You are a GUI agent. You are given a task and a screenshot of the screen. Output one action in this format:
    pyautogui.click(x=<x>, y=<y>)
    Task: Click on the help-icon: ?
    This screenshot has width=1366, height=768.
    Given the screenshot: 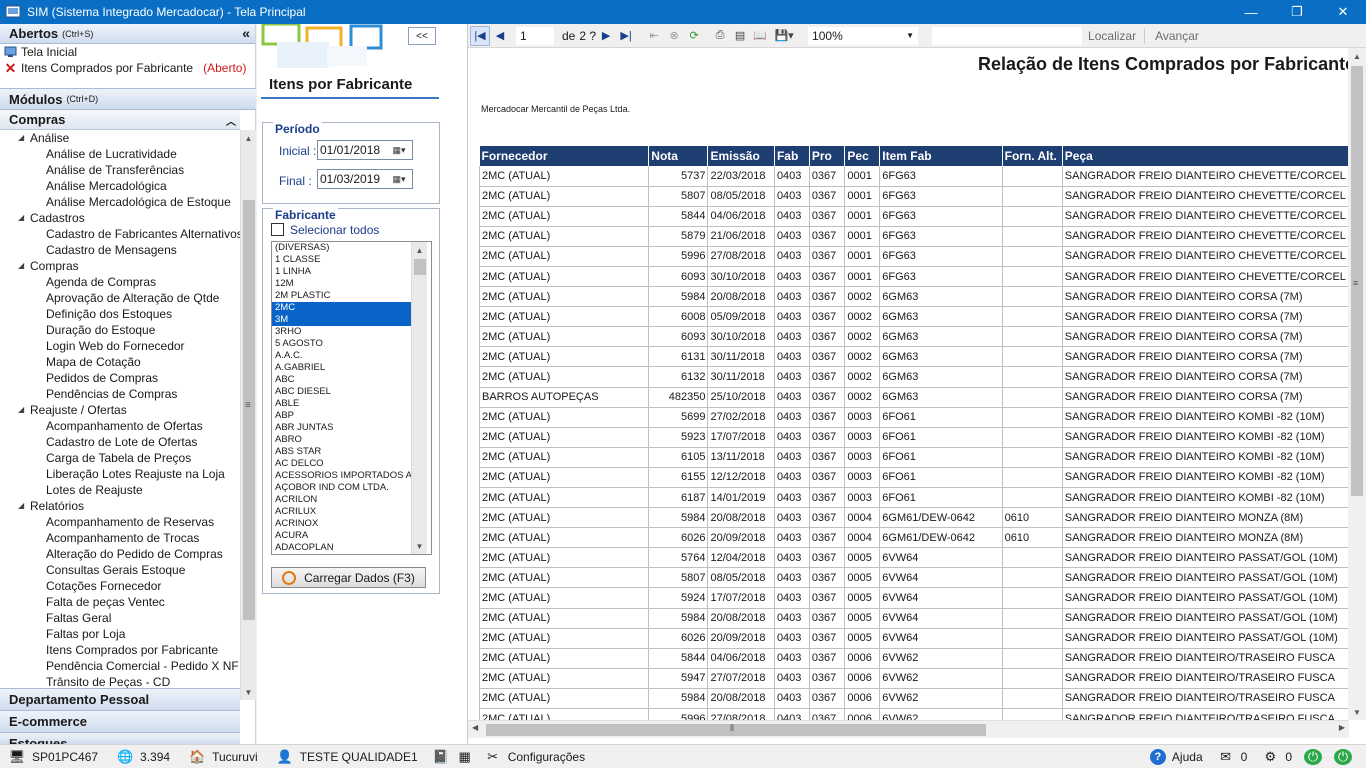 What is the action you would take?
    pyautogui.click(x=1157, y=756)
    